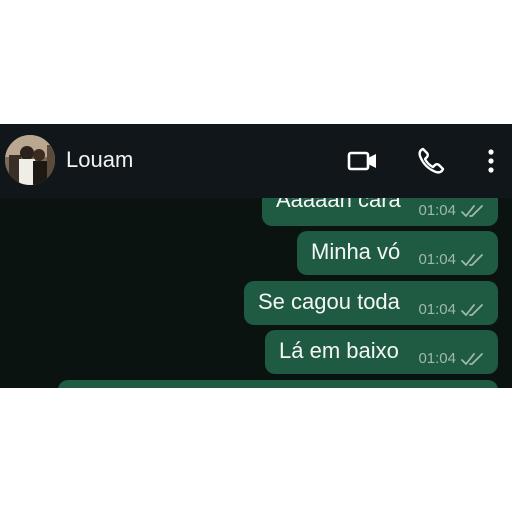 The height and width of the screenshot is (512, 512). What do you see at coordinates (362, 161) in the screenshot?
I see `video-call-icon` at bounding box center [362, 161].